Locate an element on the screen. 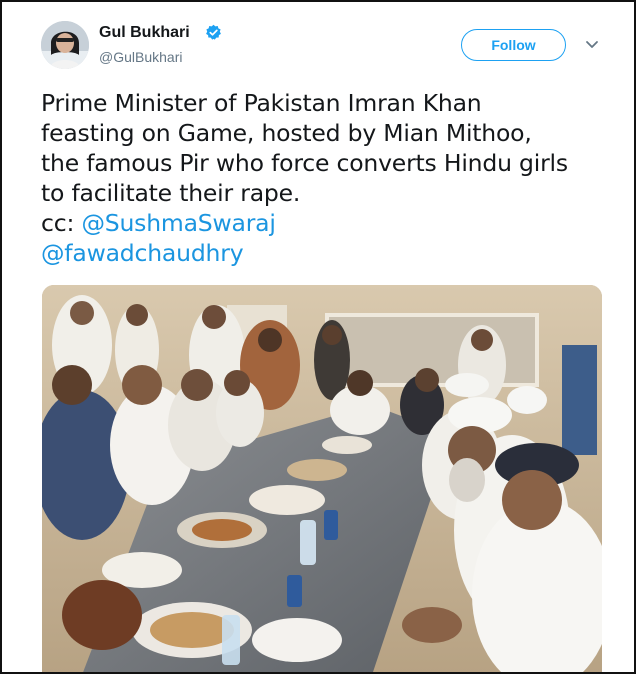  verified-badge-icon is located at coordinates (213, 32).